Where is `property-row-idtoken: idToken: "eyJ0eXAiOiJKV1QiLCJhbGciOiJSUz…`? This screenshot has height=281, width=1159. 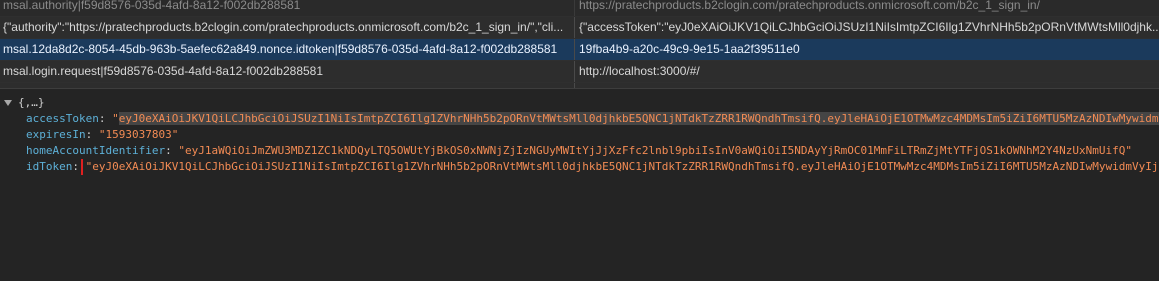 property-row-idtoken: idToken: "eyJ0eXAiOiJKV1QiLCJhbGciOiJSUz… is located at coordinates (592, 167).